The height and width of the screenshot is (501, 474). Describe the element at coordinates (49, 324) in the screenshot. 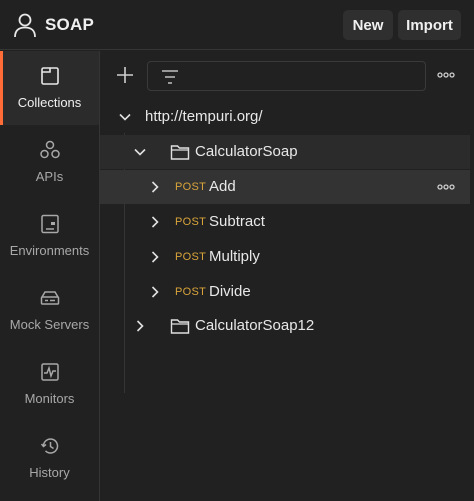

I see `sidebar-item-label: Mock Servers` at that location.